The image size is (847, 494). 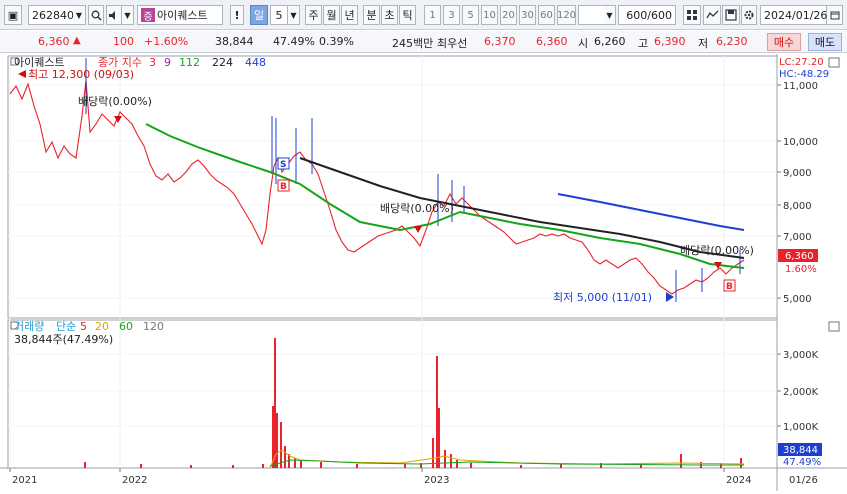 I want to click on tab-minute: 분, so click(x=371, y=15).